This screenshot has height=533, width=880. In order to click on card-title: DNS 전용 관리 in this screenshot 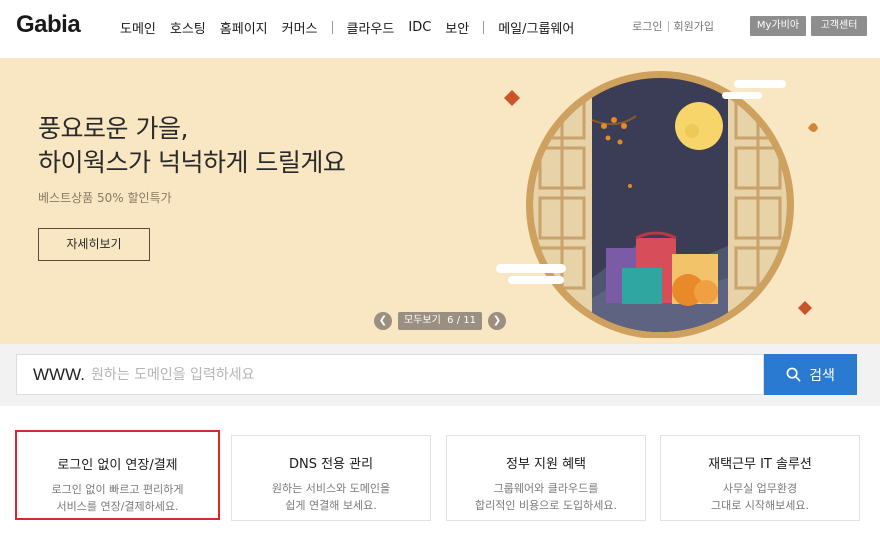, I will do `click(331, 464)`.